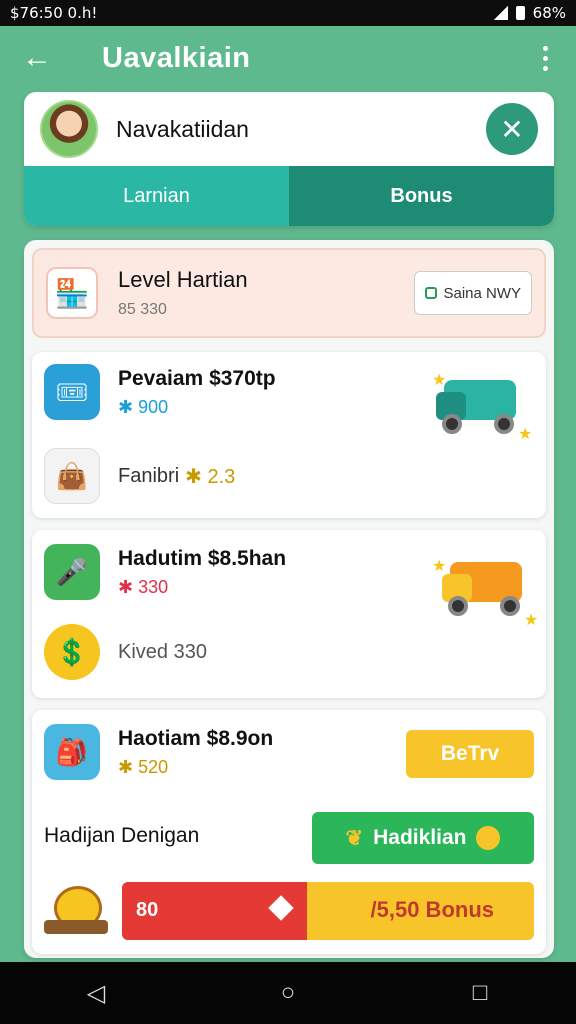 This screenshot has height=1024, width=576. I want to click on status-time: $76:50 0.h!, so click(54, 13).